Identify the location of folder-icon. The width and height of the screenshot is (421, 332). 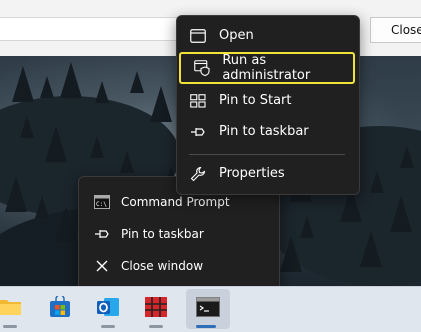
(11, 309).